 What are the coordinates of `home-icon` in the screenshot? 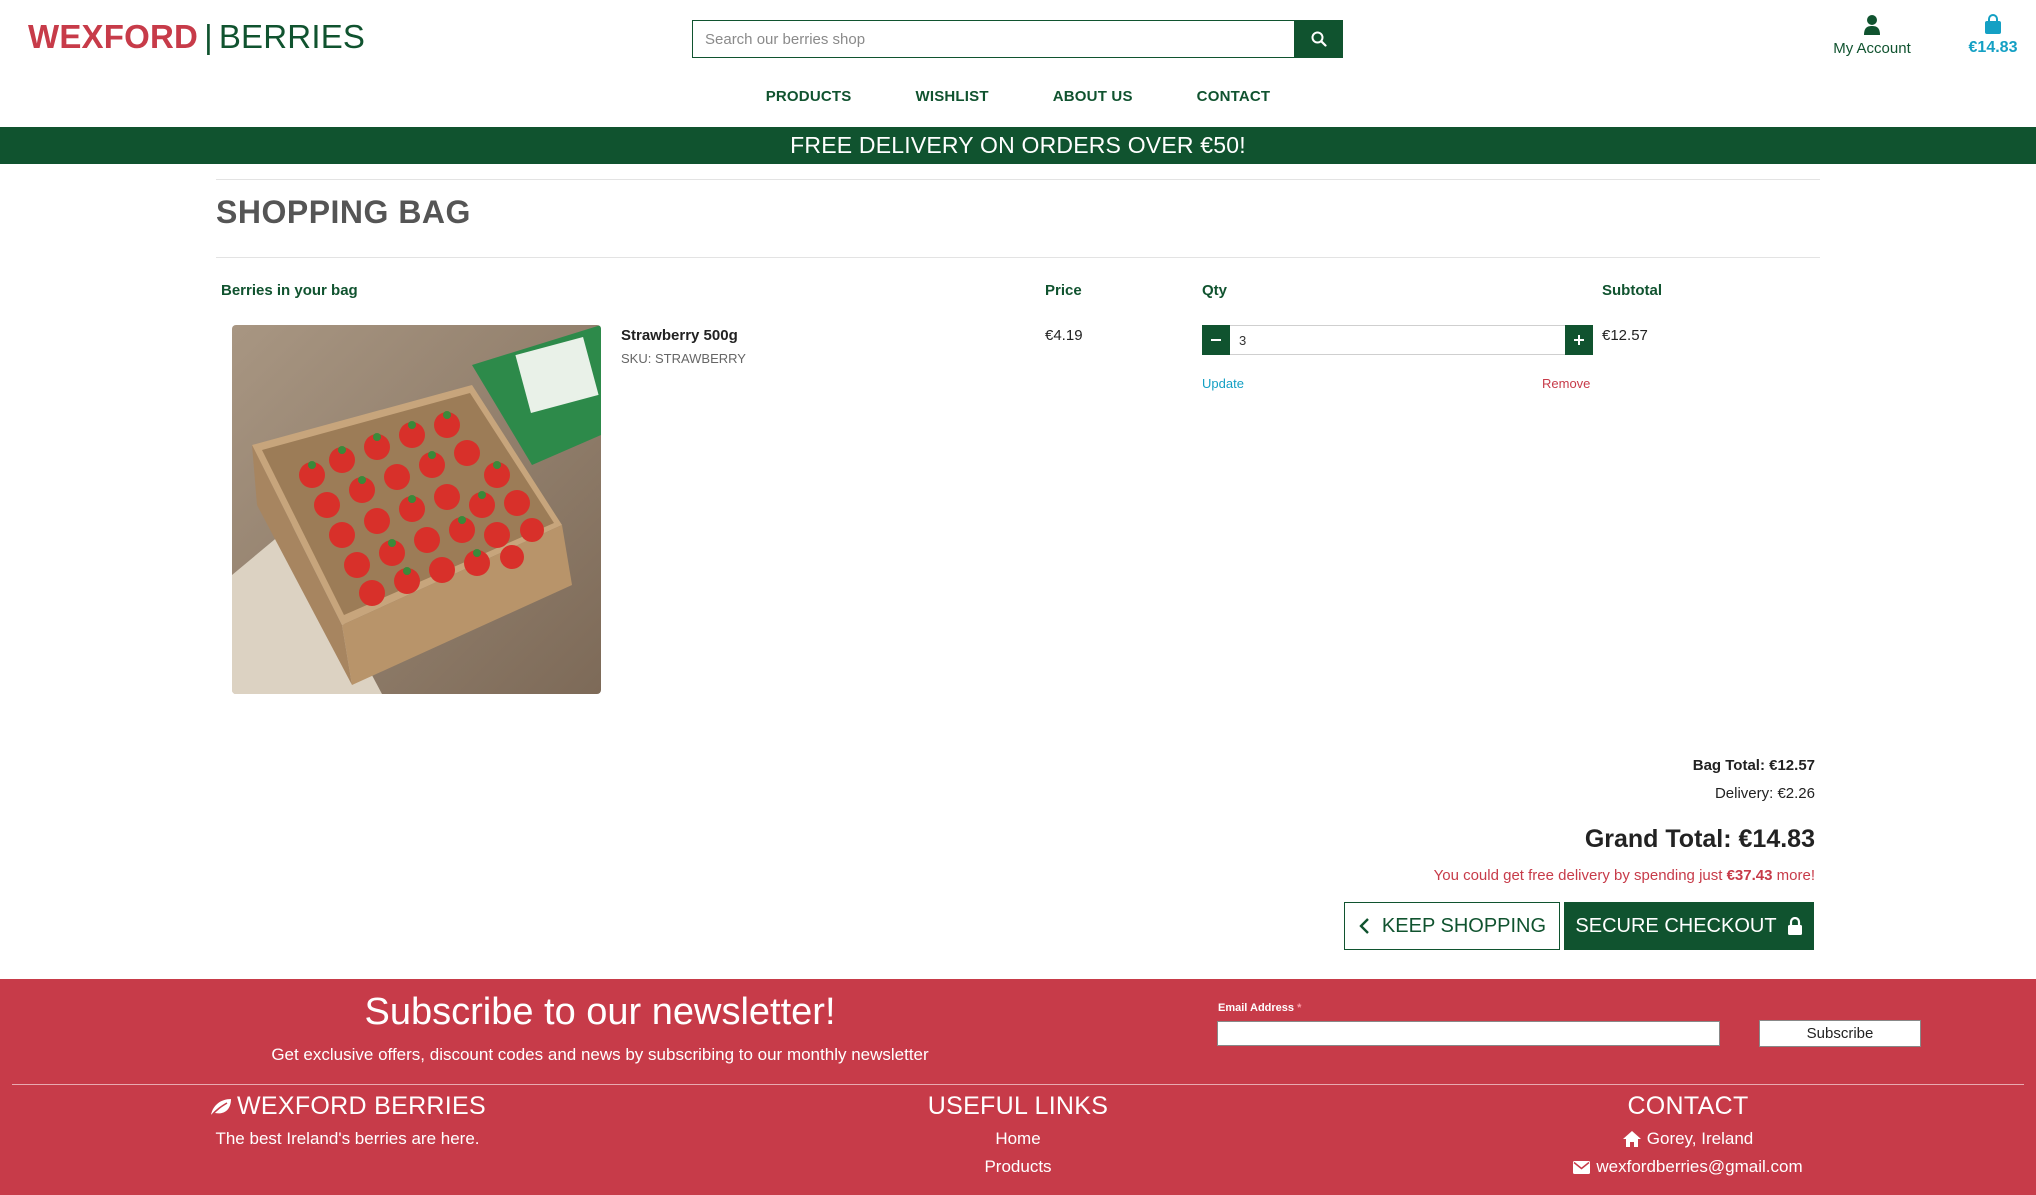 It's located at (1631, 1139).